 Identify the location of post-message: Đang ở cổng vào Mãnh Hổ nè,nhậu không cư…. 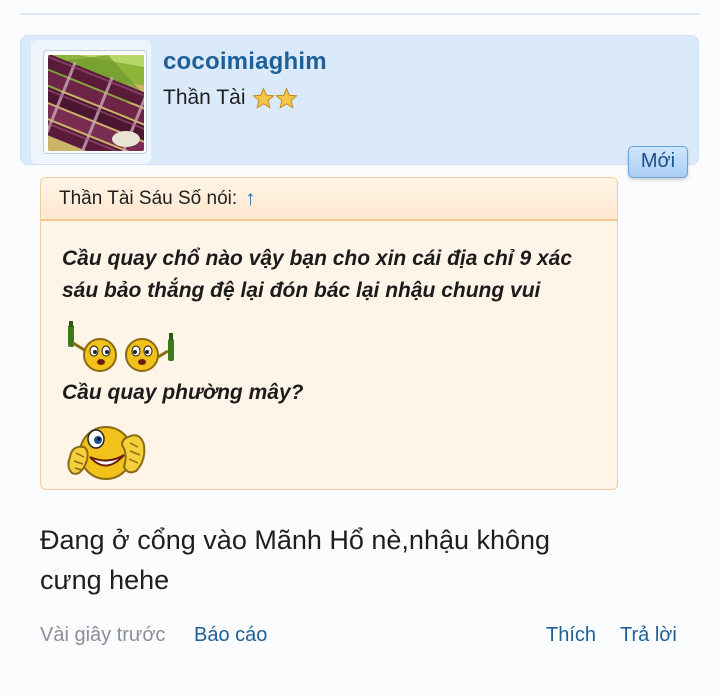
(355, 560).